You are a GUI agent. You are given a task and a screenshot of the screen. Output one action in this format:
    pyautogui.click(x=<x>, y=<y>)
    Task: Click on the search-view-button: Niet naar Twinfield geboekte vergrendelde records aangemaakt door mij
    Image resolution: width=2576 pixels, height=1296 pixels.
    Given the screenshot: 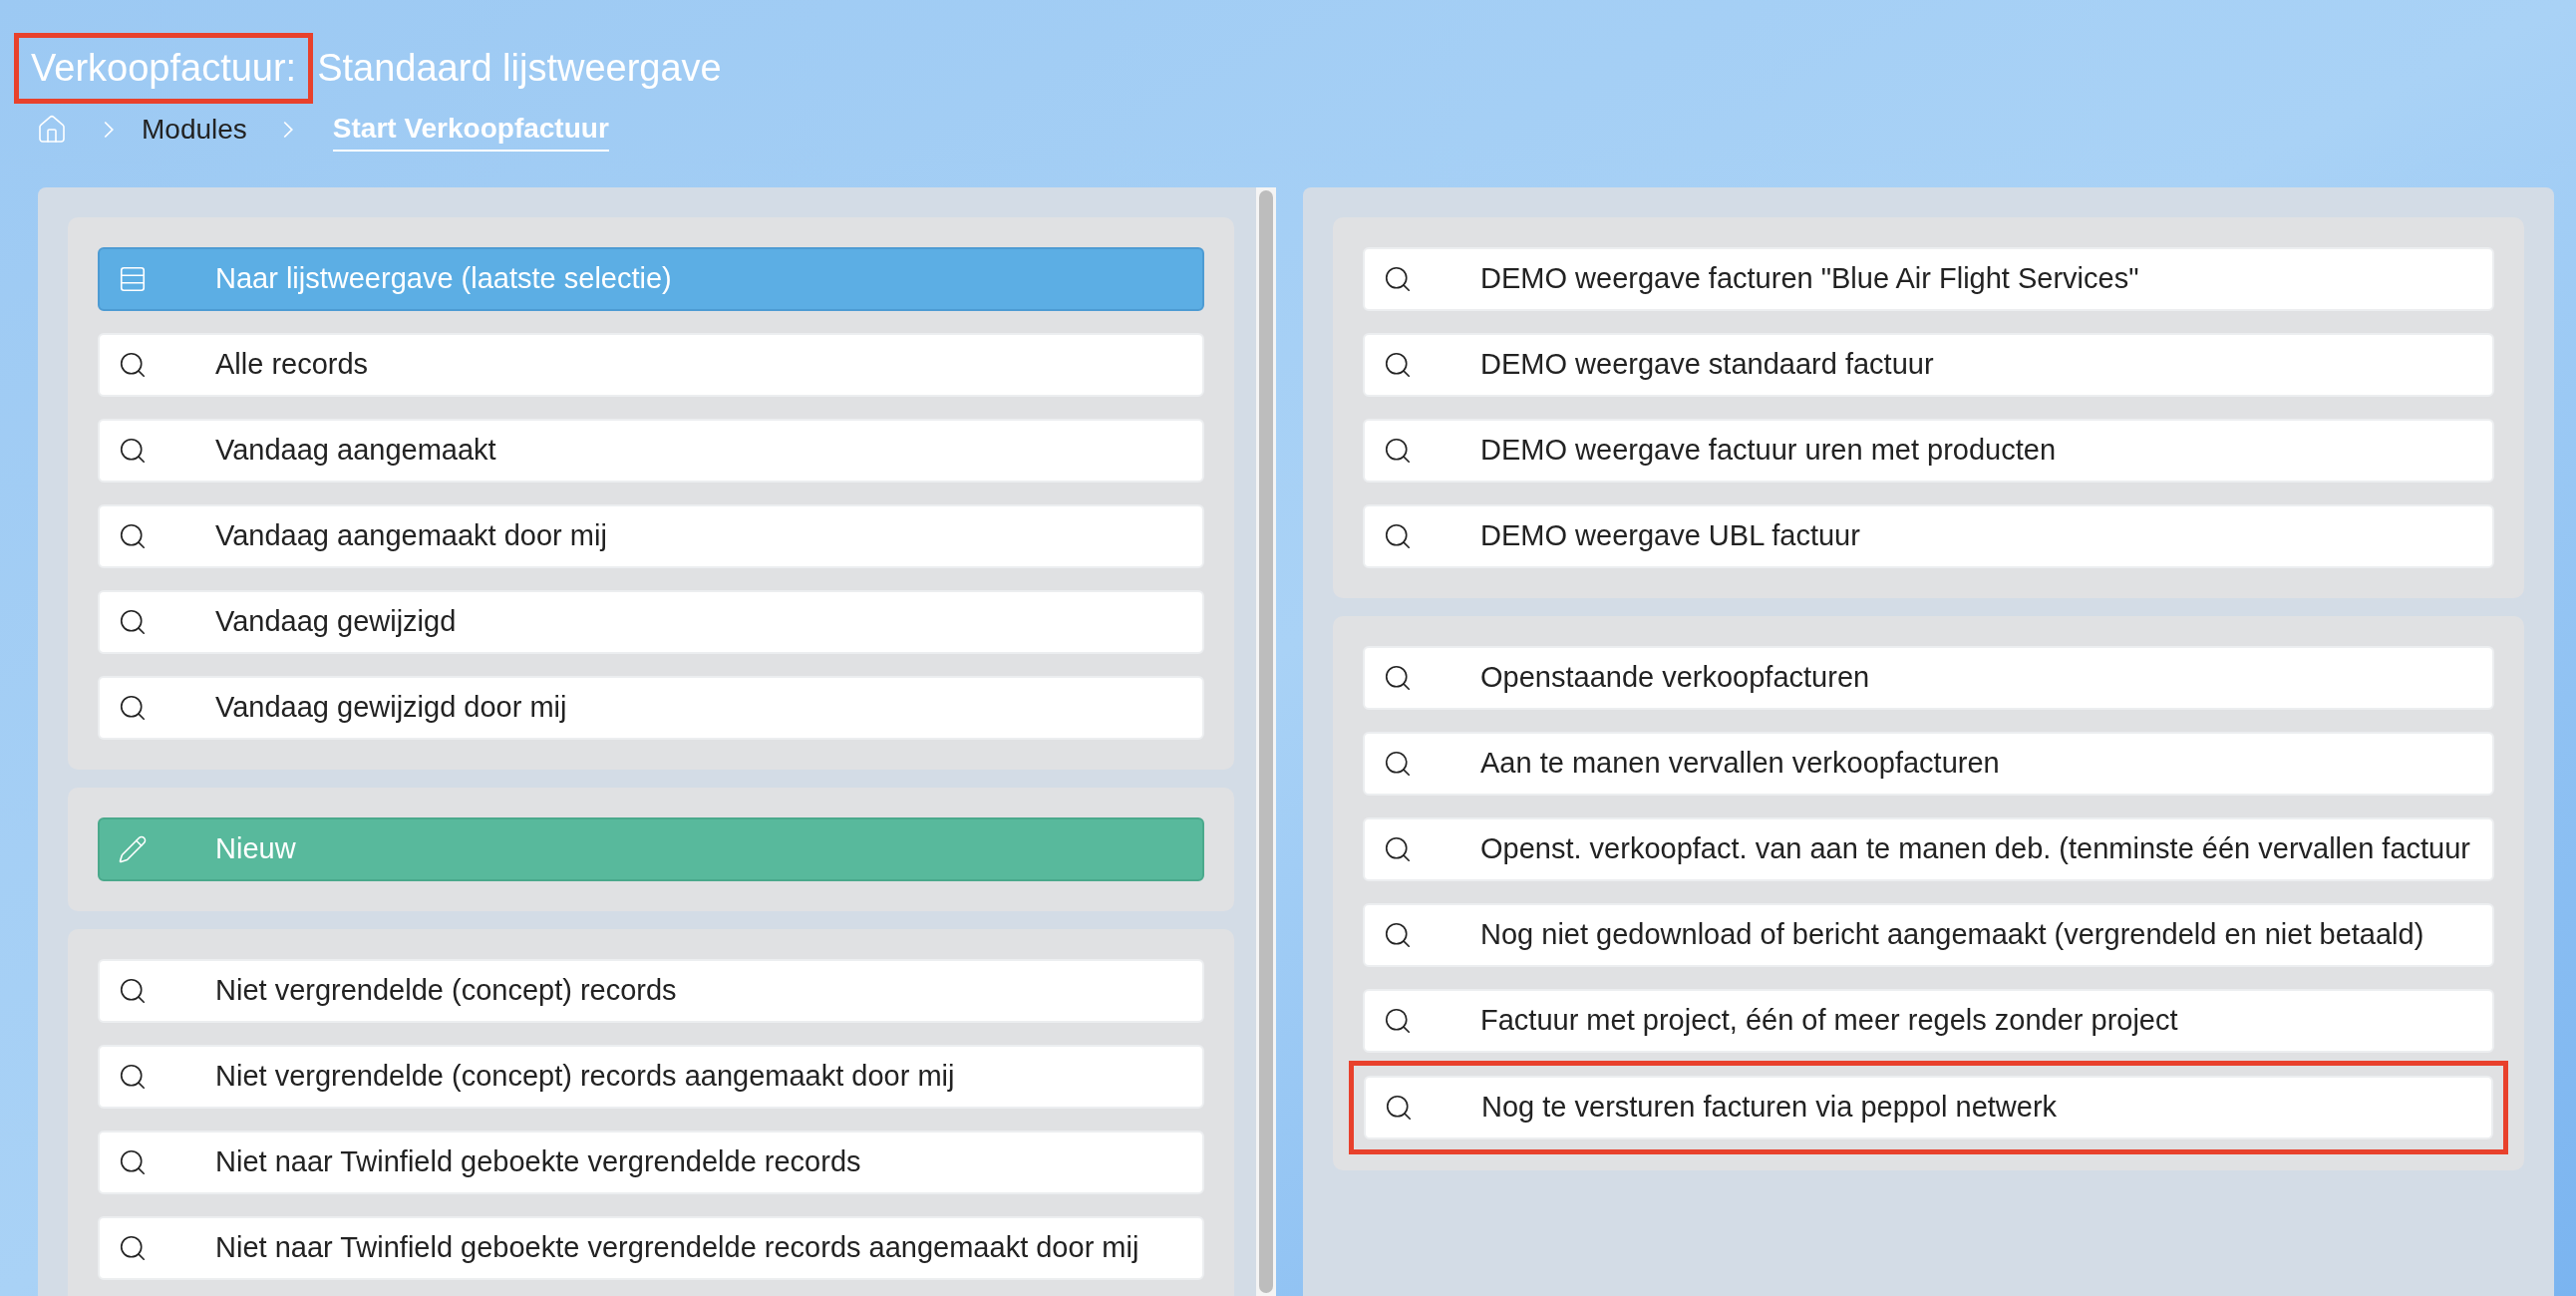 What is the action you would take?
    pyautogui.click(x=651, y=1248)
    